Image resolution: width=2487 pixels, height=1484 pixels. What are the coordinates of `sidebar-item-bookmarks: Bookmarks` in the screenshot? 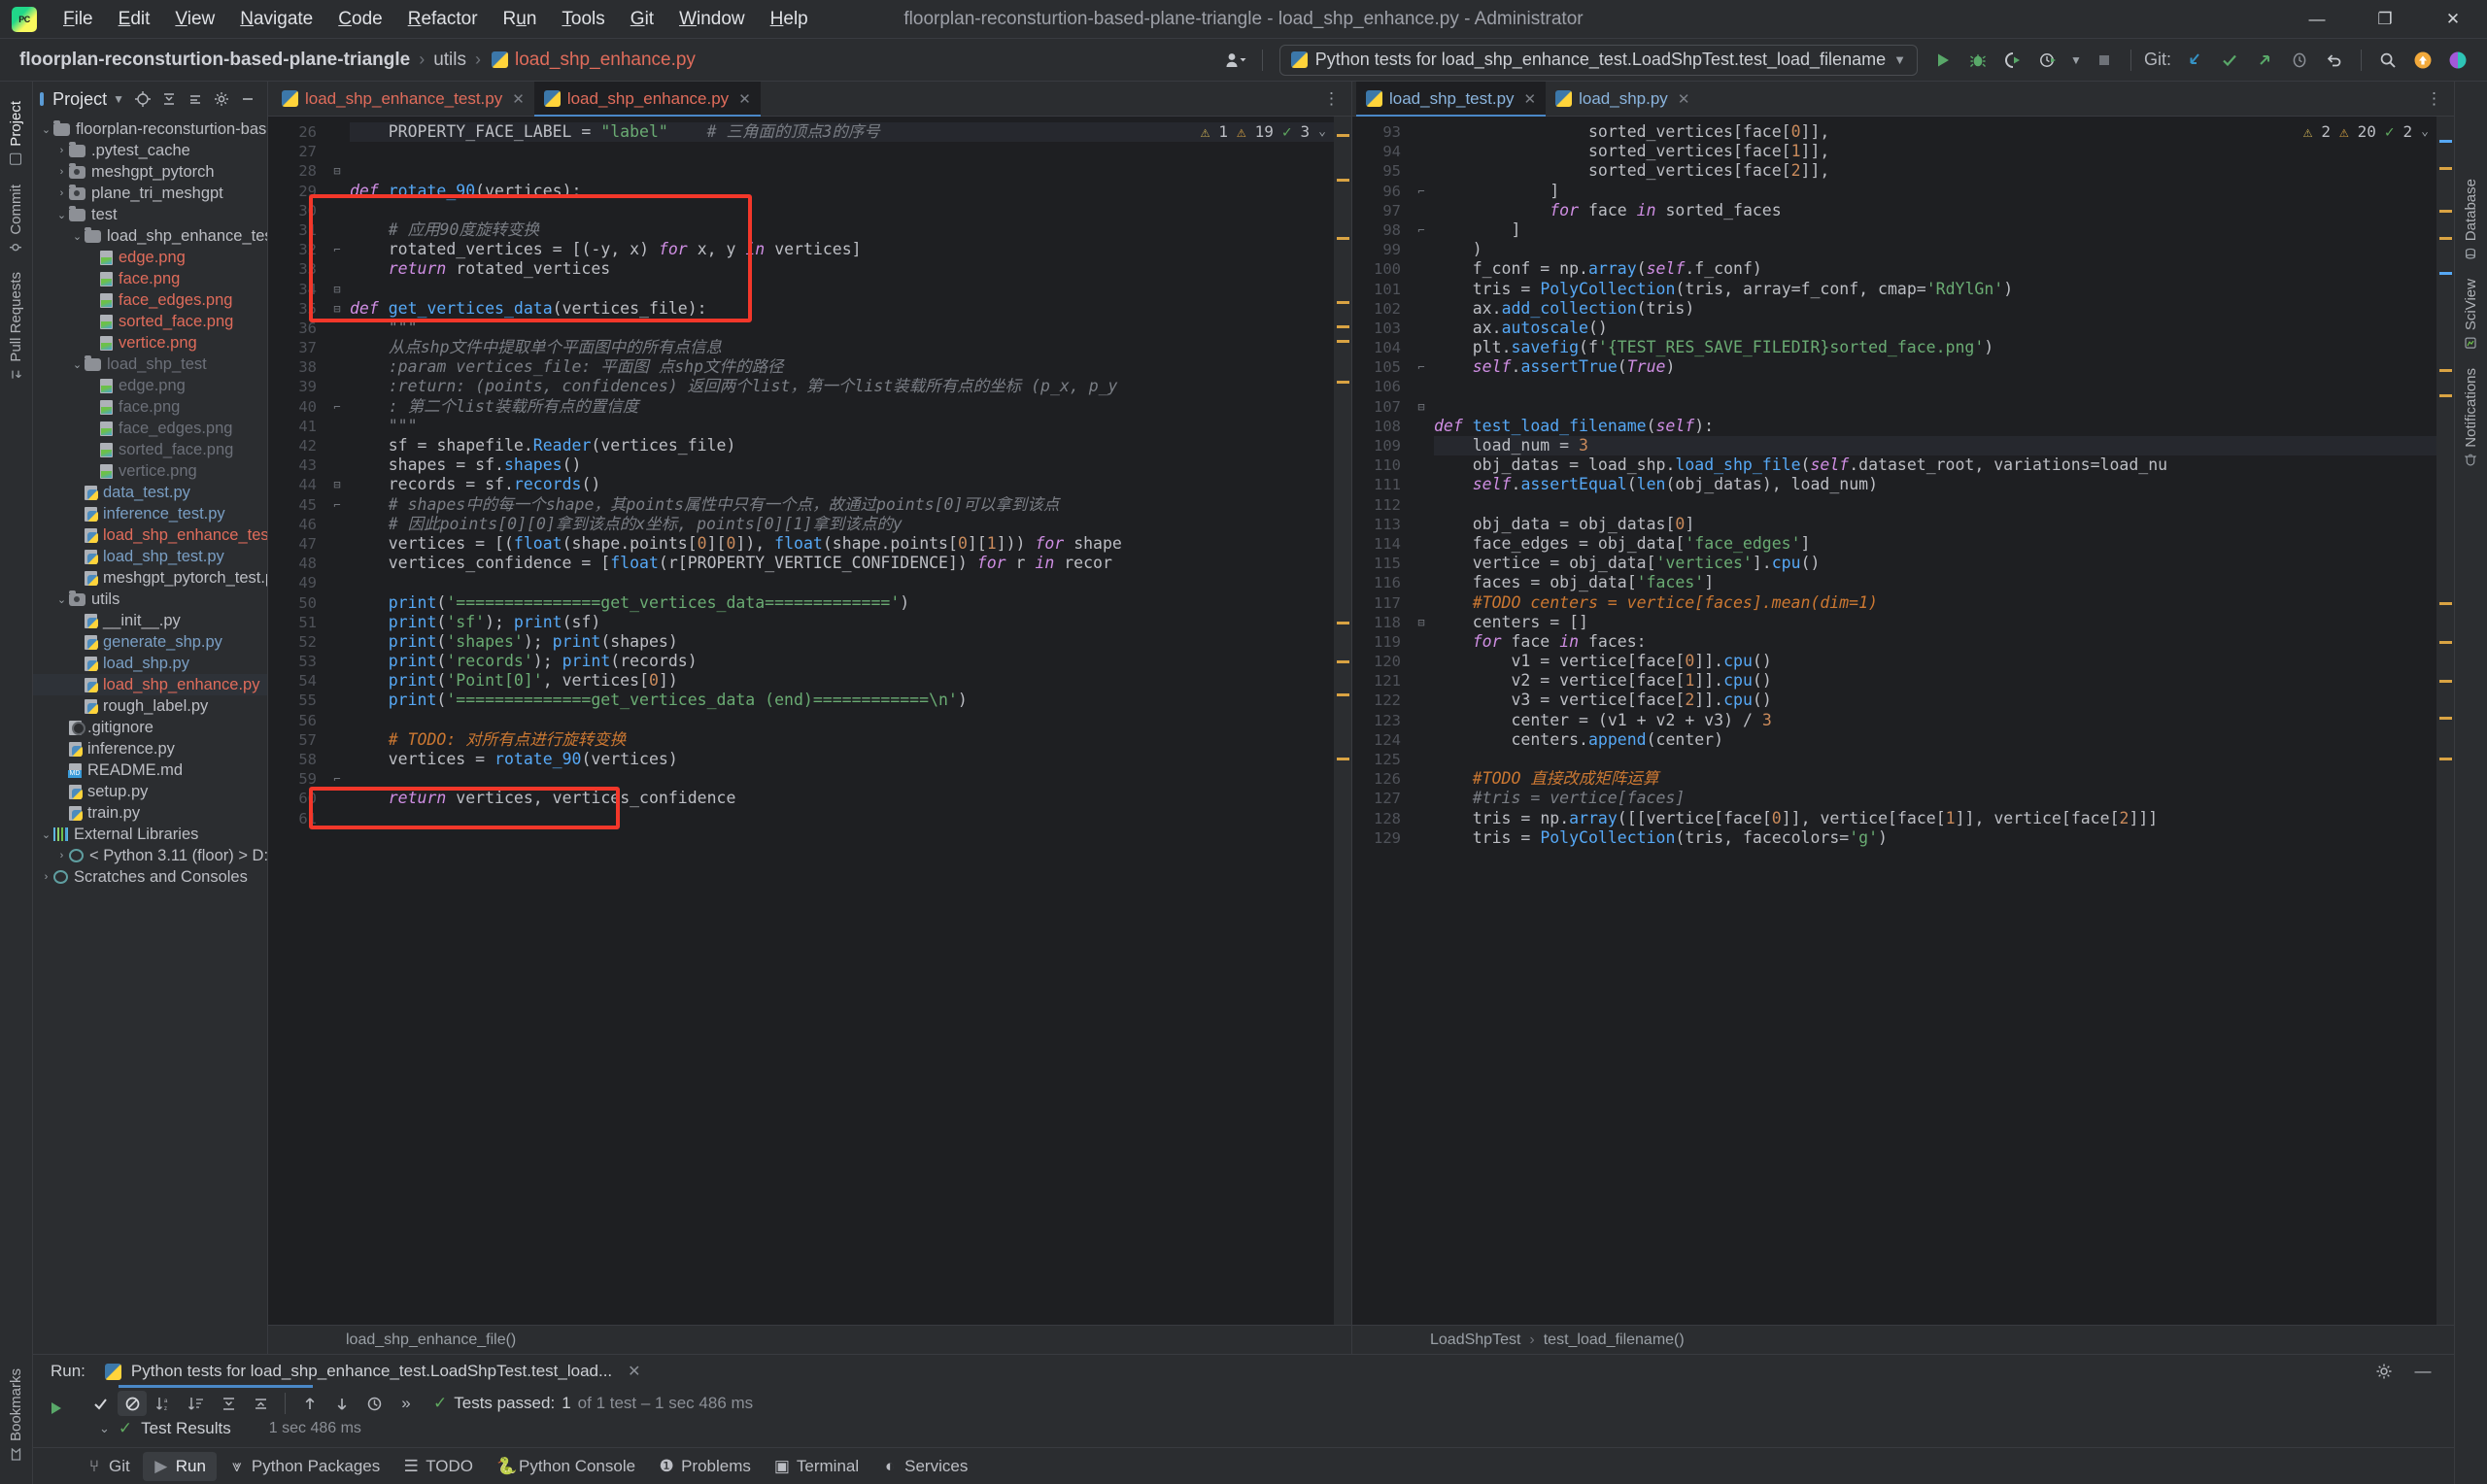 It's located at (16, 1414).